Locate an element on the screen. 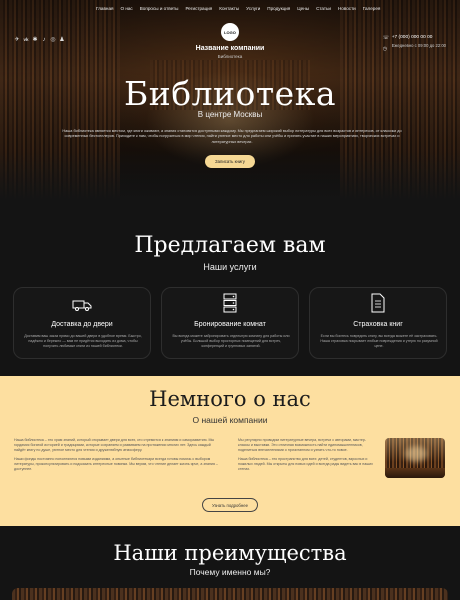 The image size is (460, 600). services-subtitle: Наши услуги is located at coordinates (230, 267).